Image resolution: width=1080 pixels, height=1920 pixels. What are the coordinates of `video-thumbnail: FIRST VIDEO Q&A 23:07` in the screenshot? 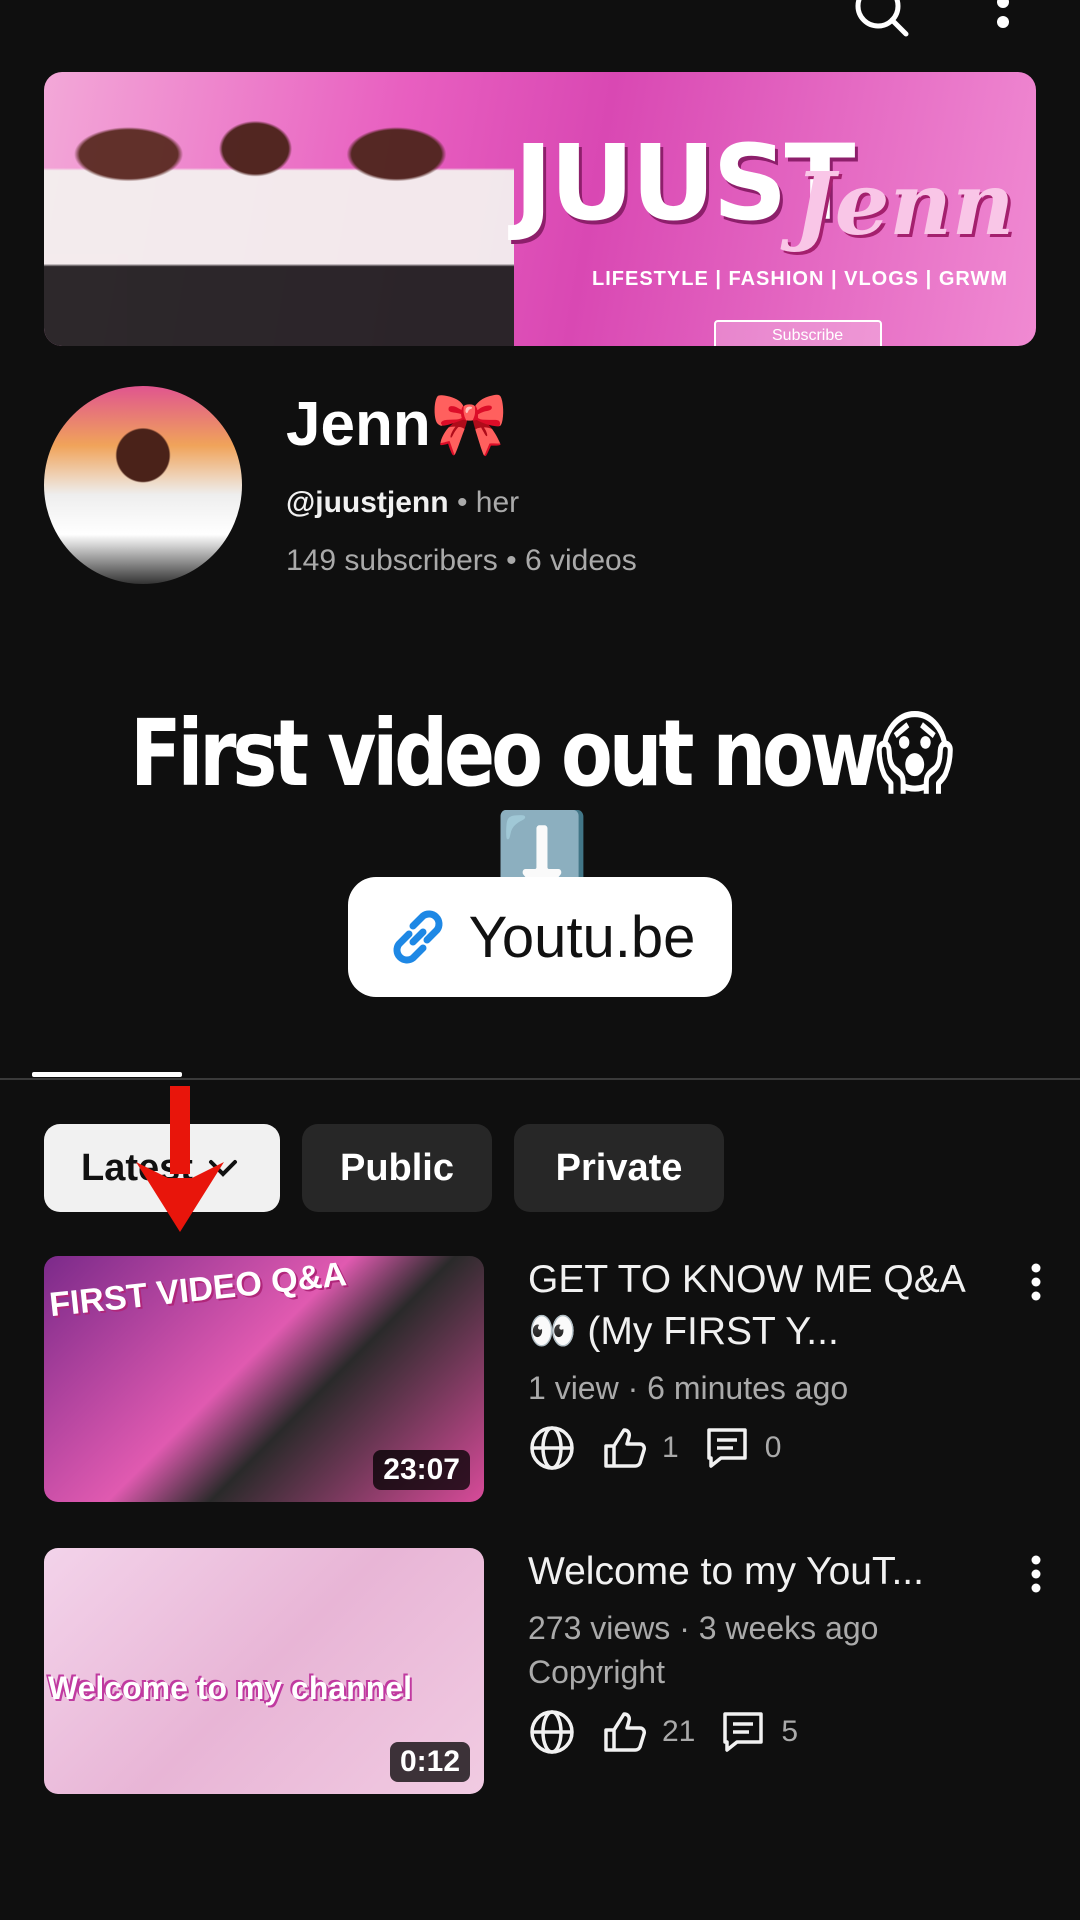 It's located at (264, 1379).